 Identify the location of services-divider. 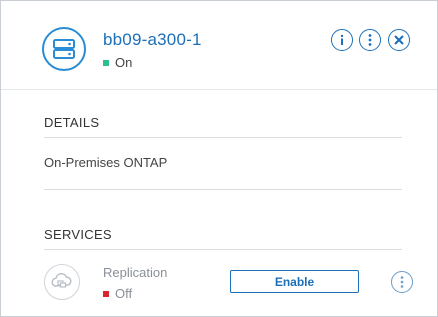
(223, 249).